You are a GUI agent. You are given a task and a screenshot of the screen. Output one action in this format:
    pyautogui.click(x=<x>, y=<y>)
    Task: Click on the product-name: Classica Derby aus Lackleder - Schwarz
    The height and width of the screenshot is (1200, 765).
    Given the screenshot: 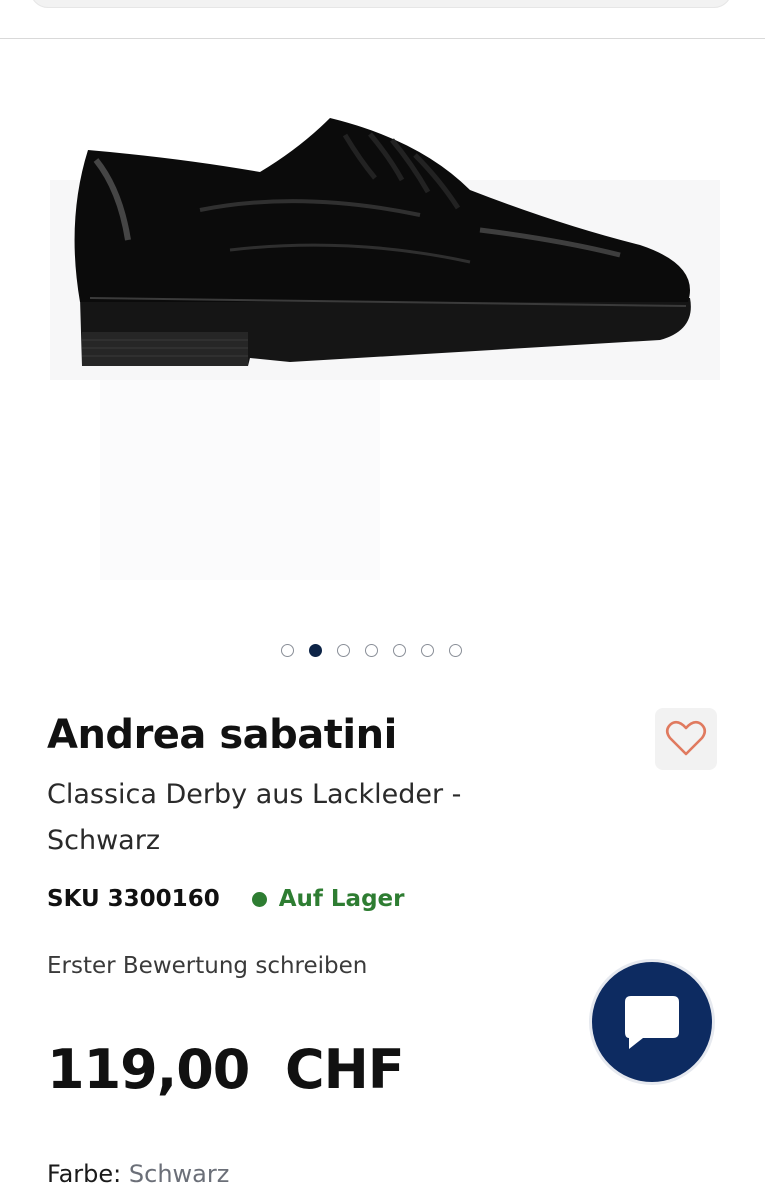 What is the action you would take?
    pyautogui.click(x=254, y=817)
    